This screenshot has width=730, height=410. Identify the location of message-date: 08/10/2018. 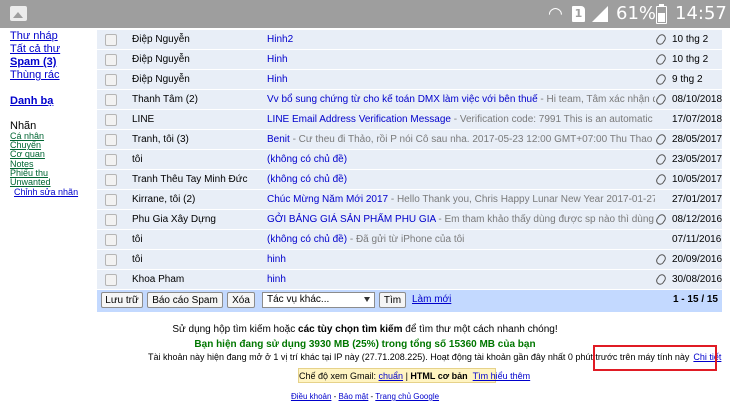
(697, 99).